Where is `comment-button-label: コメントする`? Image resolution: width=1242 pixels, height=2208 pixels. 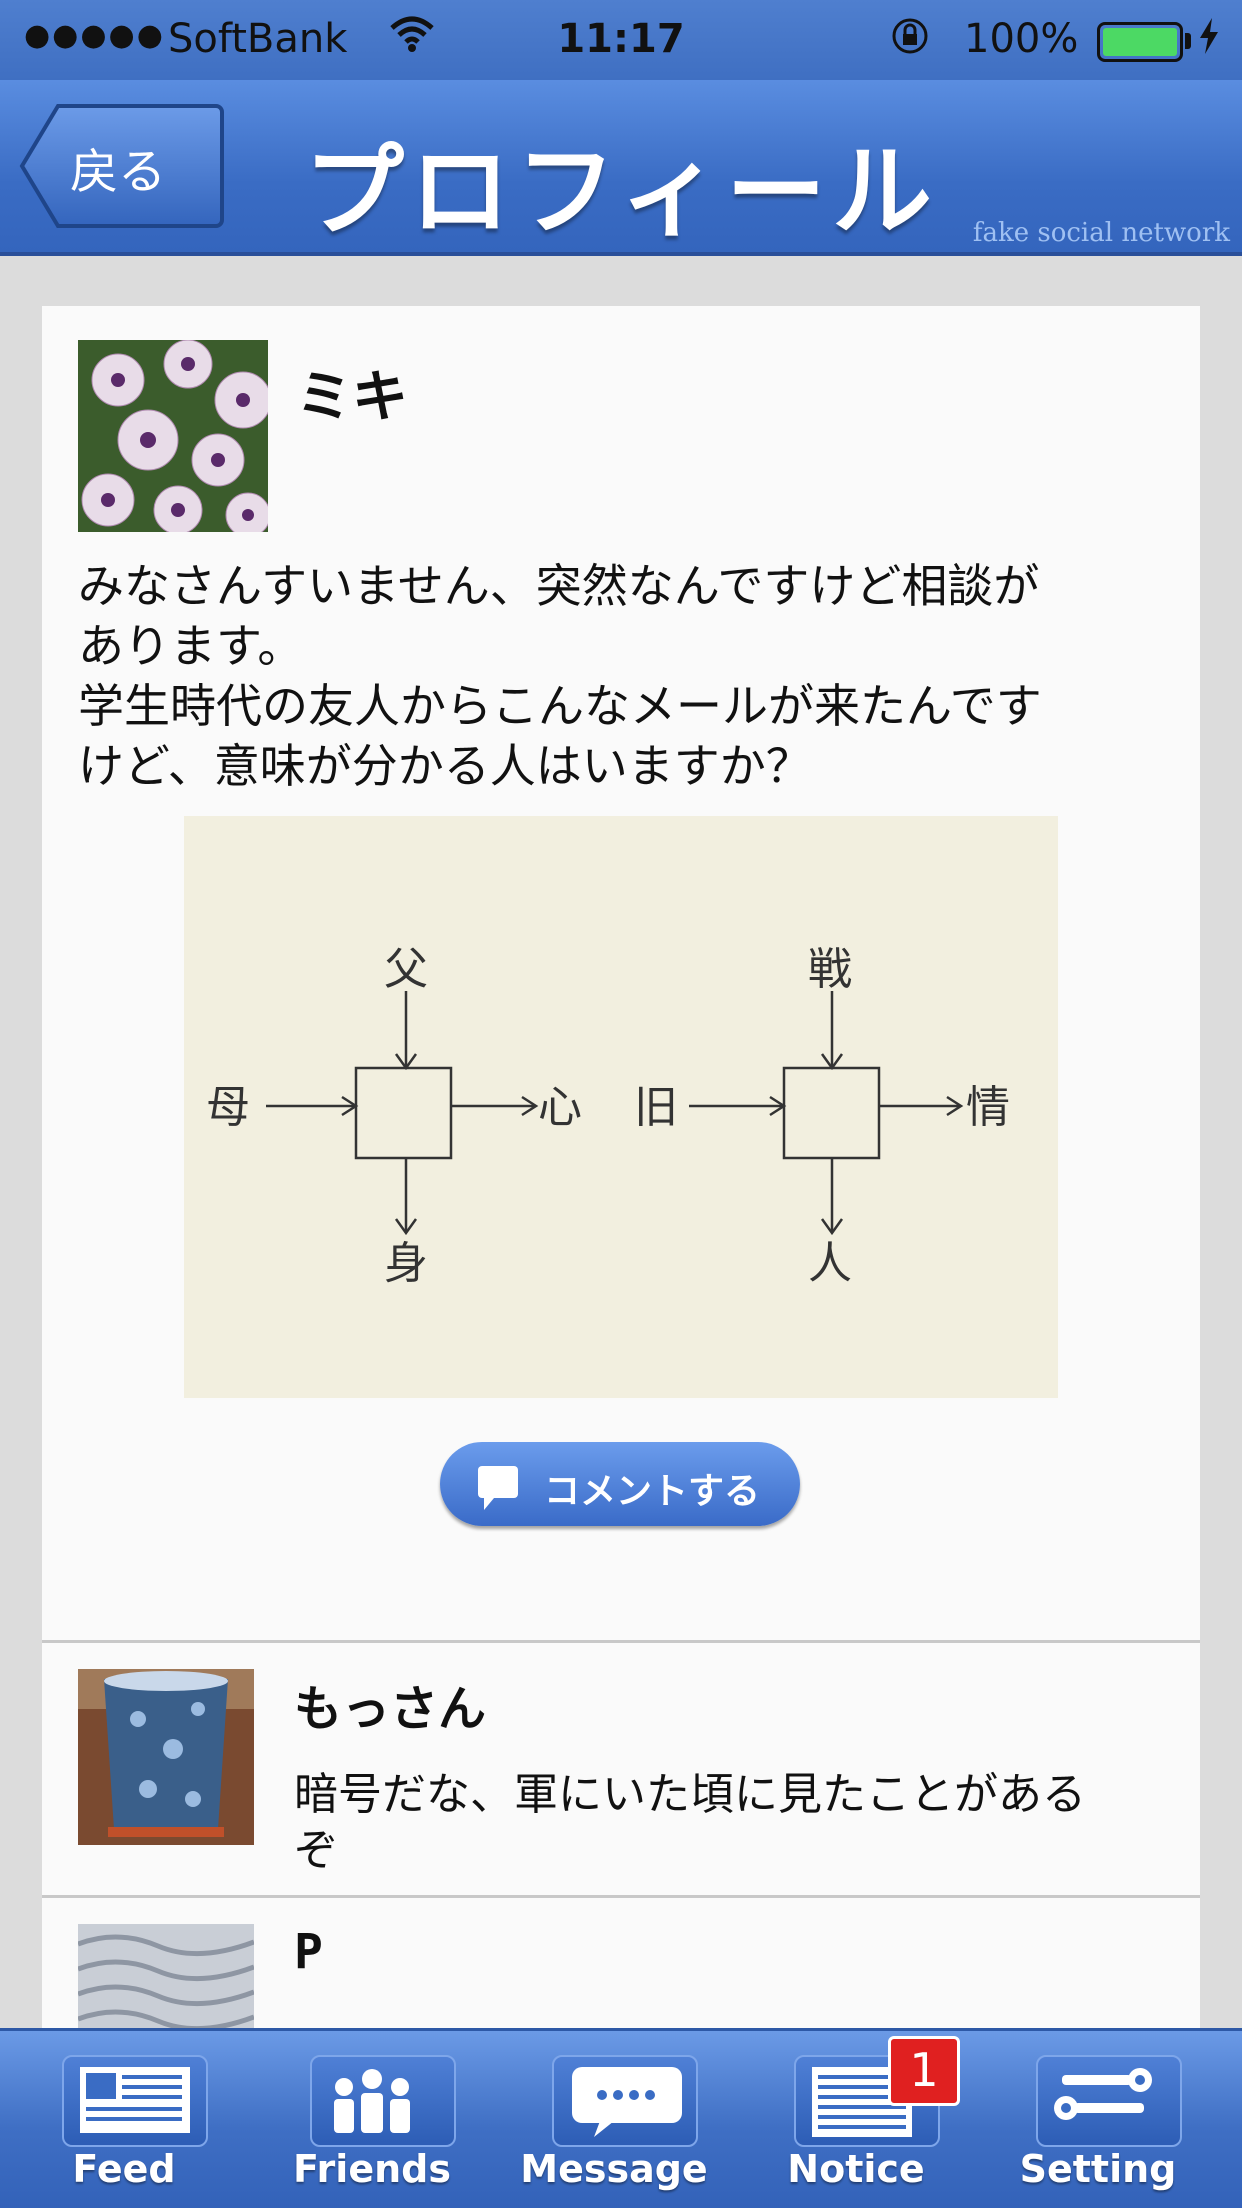
comment-button-label: コメントする is located at coordinates (652, 1491).